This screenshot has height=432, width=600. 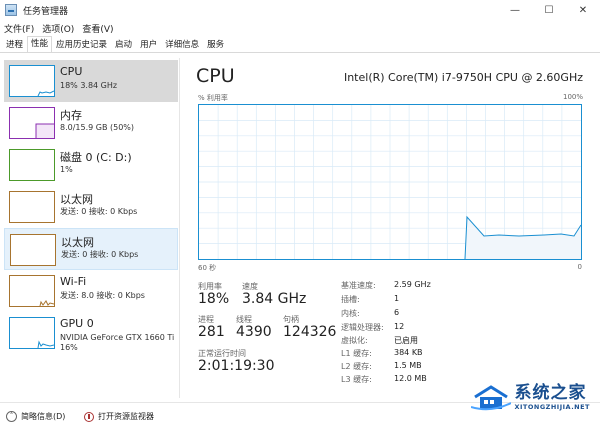 What do you see at coordinates (45, 93) in the screenshot?
I see `cpu-thumbnail-line` at bounding box center [45, 93].